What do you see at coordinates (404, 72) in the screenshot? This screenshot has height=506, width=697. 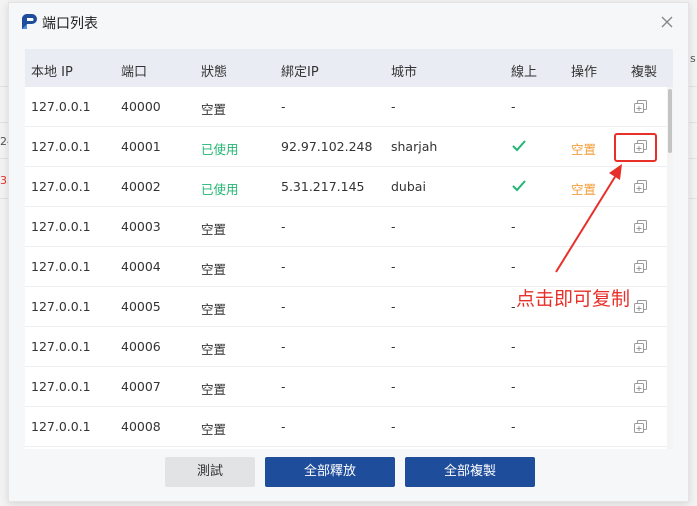 I see `header-city: 城市` at bounding box center [404, 72].